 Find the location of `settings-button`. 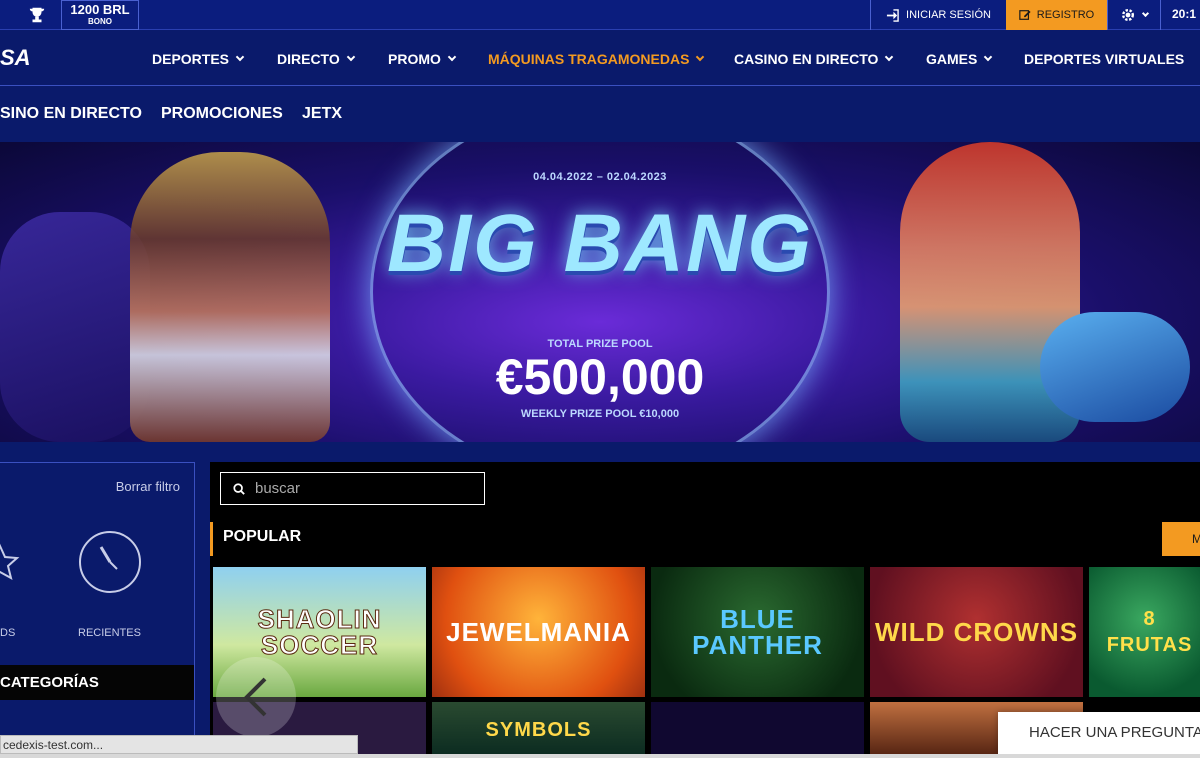

settings-button is located at coordinates (1134, 15).